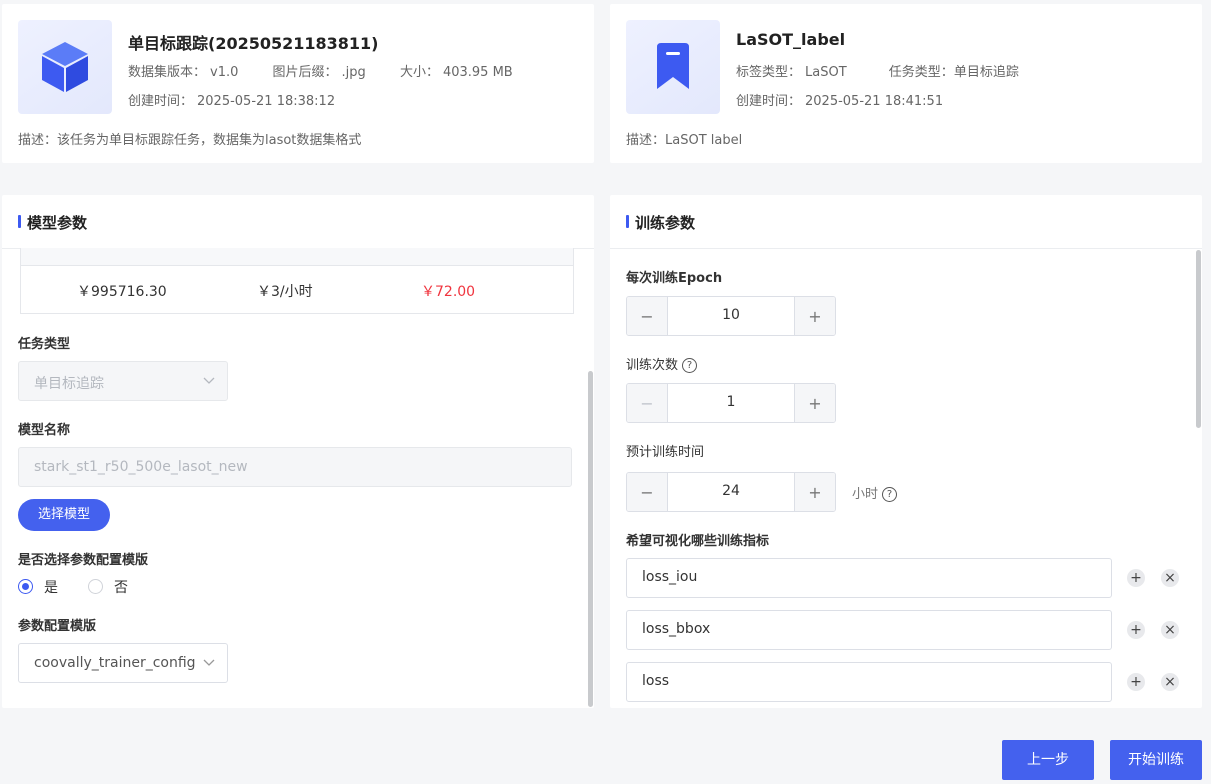 This screenshot has width=1211, height=784. Describe the element at coordinates (1048, 760) in the screenshot. I see `prev-step-button: 上一步` at that location.